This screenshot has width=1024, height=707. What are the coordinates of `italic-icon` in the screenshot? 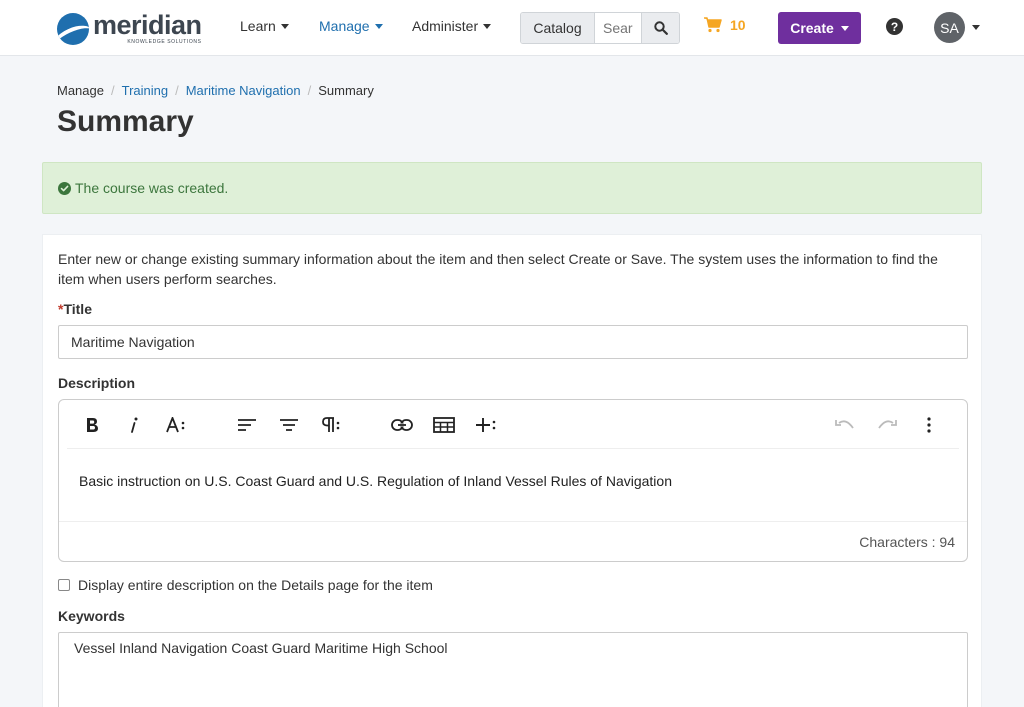 It's located at (134, 425).